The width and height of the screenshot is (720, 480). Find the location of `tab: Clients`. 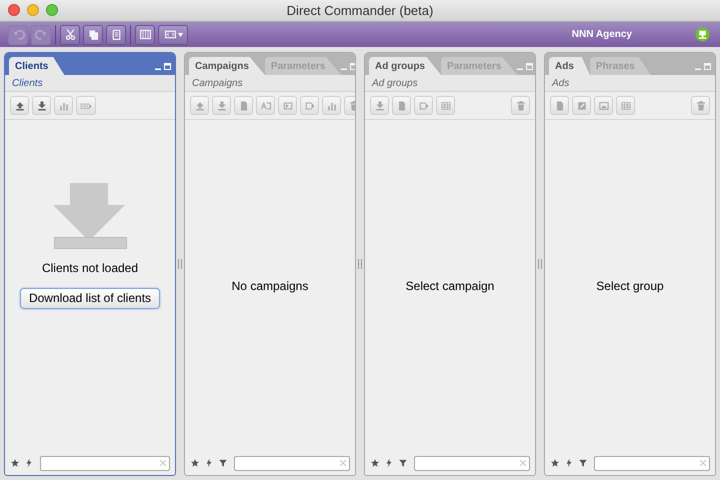

tab: Clients is located at coordinates (36, 66).